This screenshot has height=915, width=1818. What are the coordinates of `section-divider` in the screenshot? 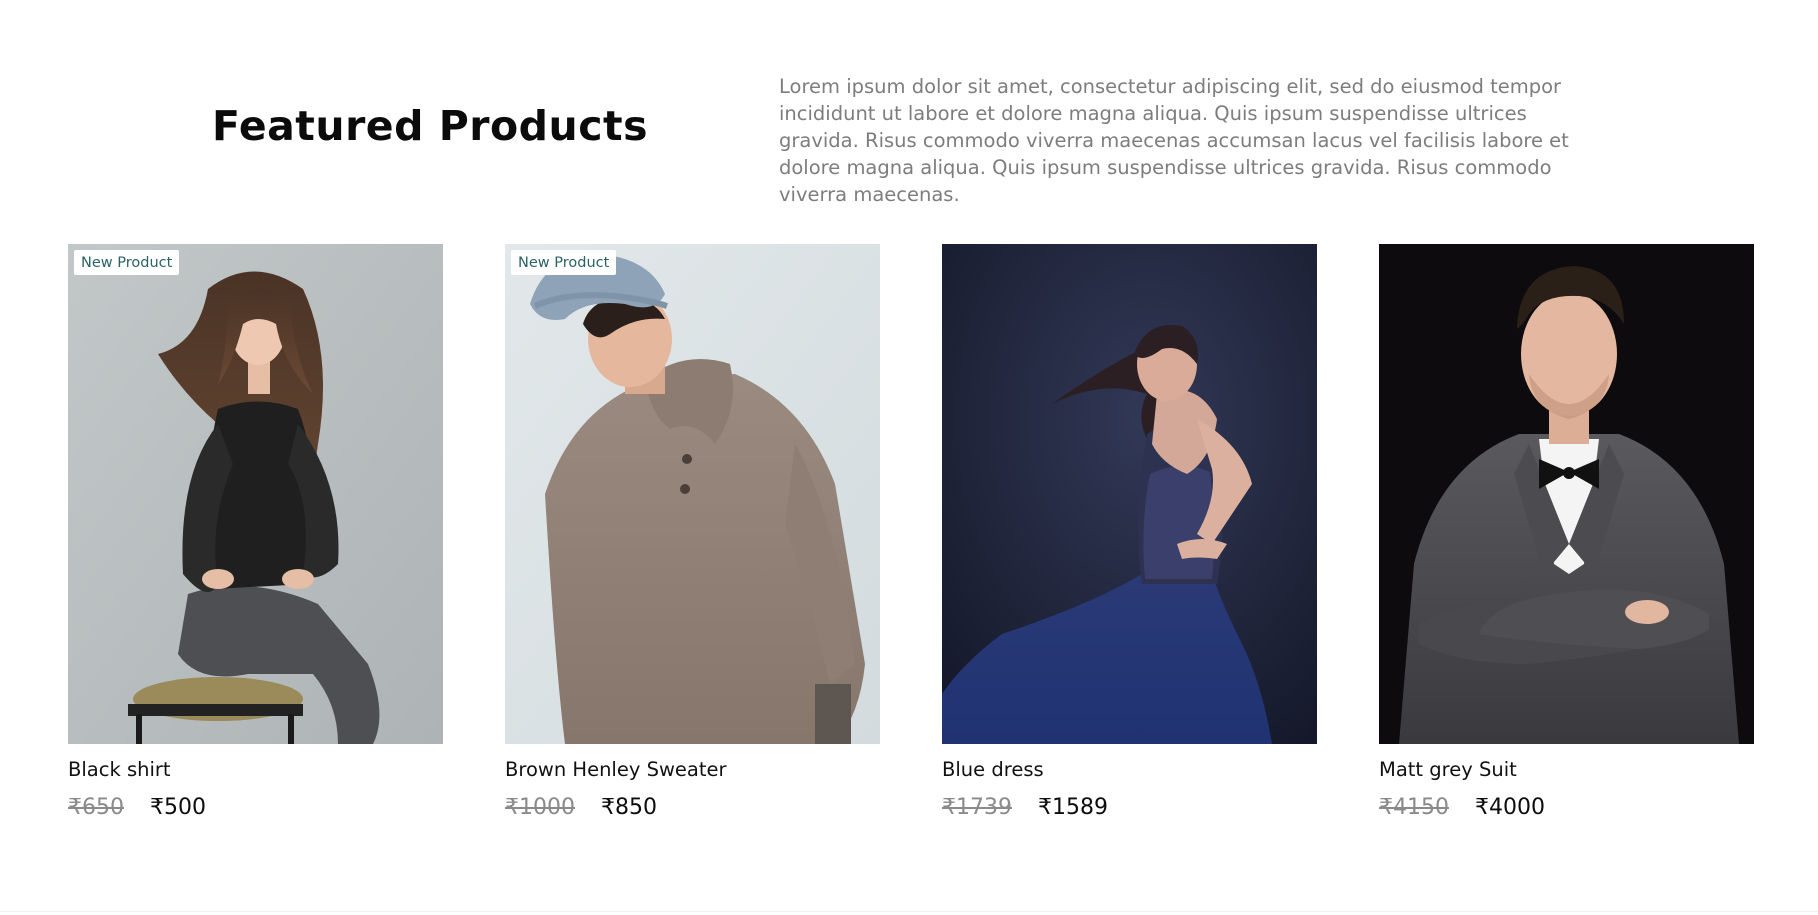 It's located at (909, 911).